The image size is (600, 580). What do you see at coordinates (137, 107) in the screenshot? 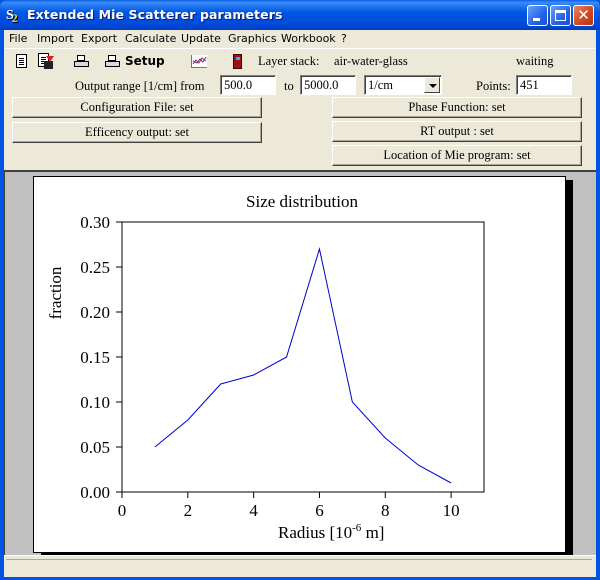
I see `configuration-file-button: Configuration File: set` at bounding box center [137, 107].